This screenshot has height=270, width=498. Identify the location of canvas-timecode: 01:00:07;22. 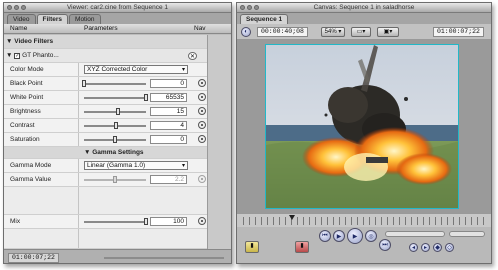
(458, 32).